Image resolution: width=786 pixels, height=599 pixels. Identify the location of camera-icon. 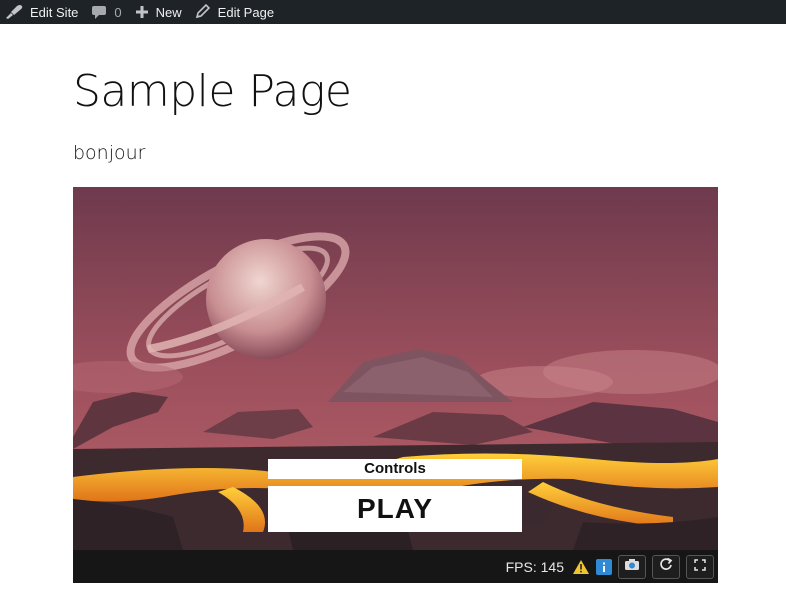
(632, 566).